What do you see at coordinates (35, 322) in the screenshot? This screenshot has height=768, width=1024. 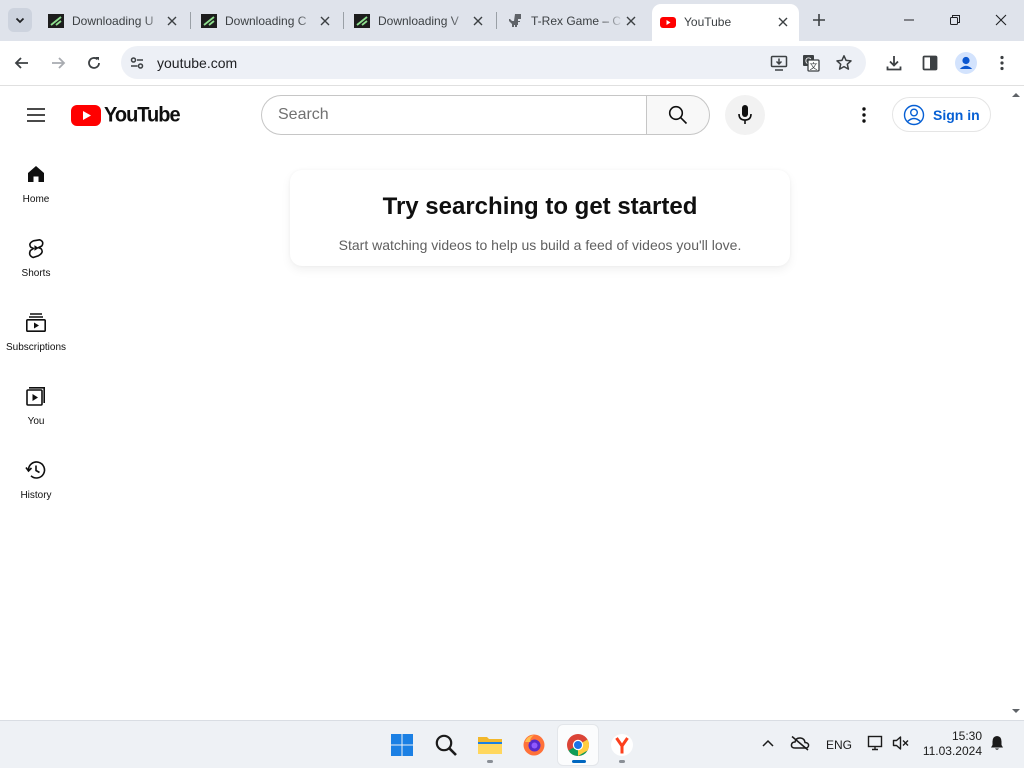 I see `subscriptions-icon` at bounding box center [35, 322].